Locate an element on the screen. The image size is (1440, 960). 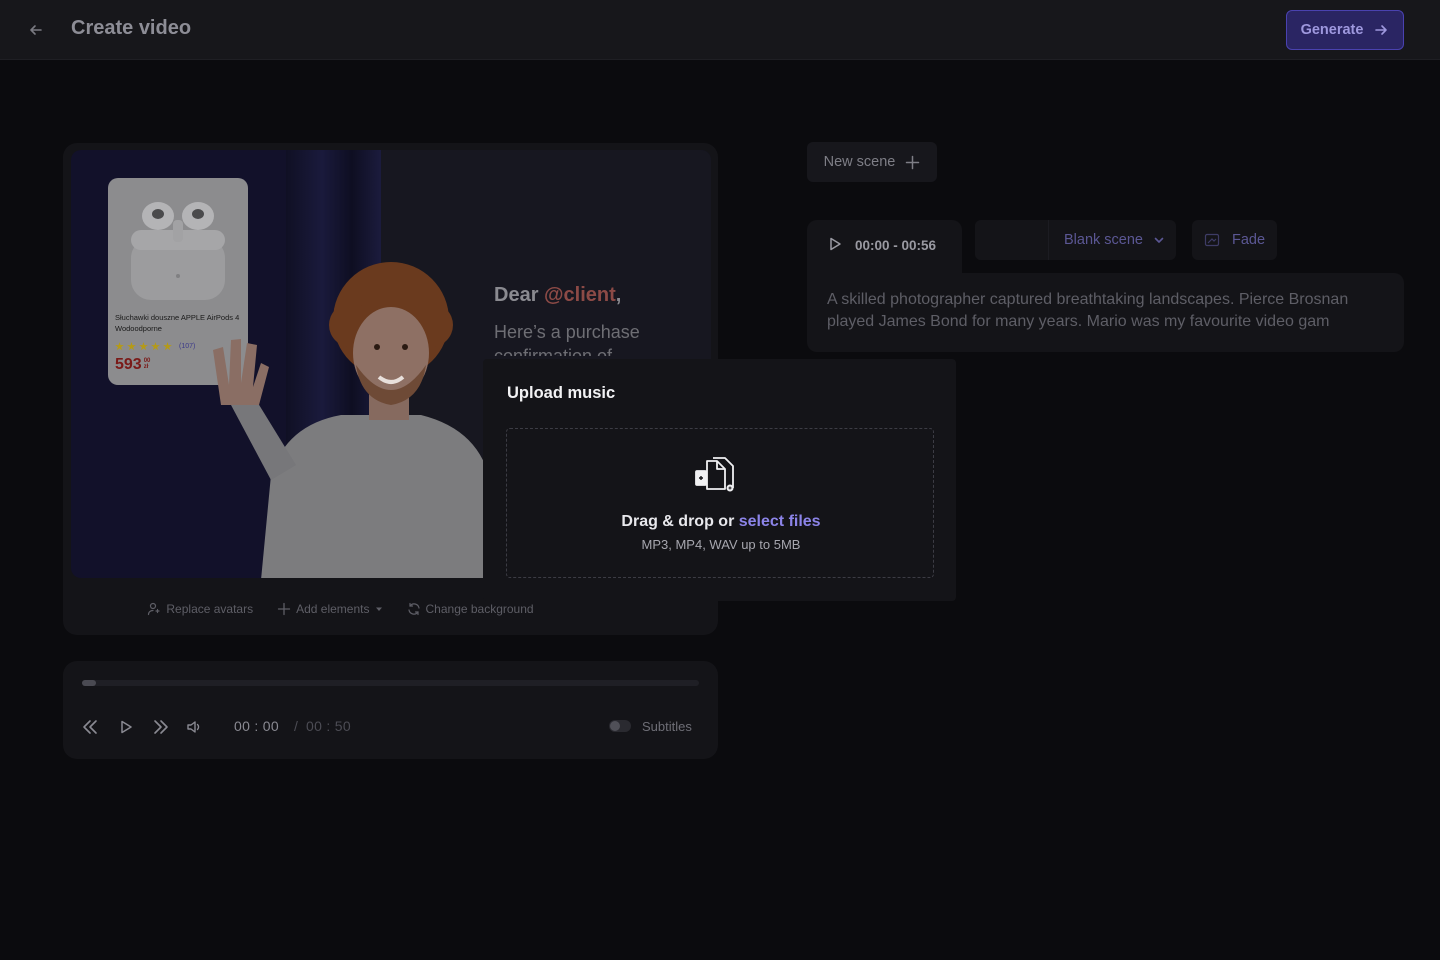
greeting-suffix: , is located at coordinates (618, 295).